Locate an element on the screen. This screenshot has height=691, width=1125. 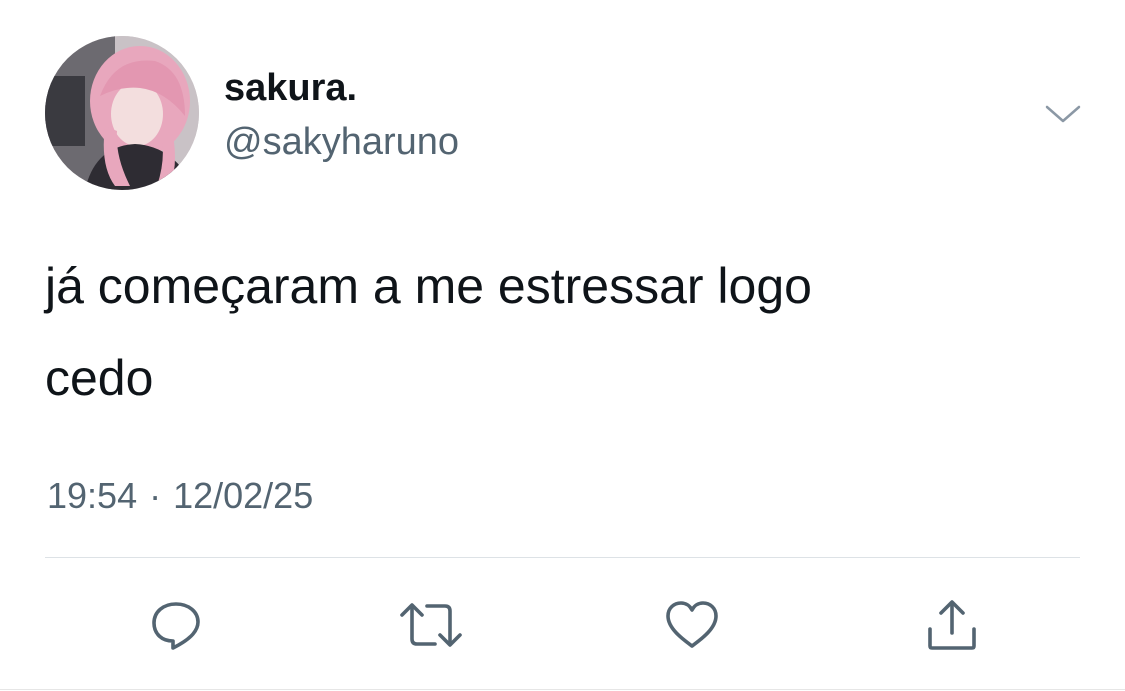
tweet-date: 12/02/25 is located at coordinates (243, 495).